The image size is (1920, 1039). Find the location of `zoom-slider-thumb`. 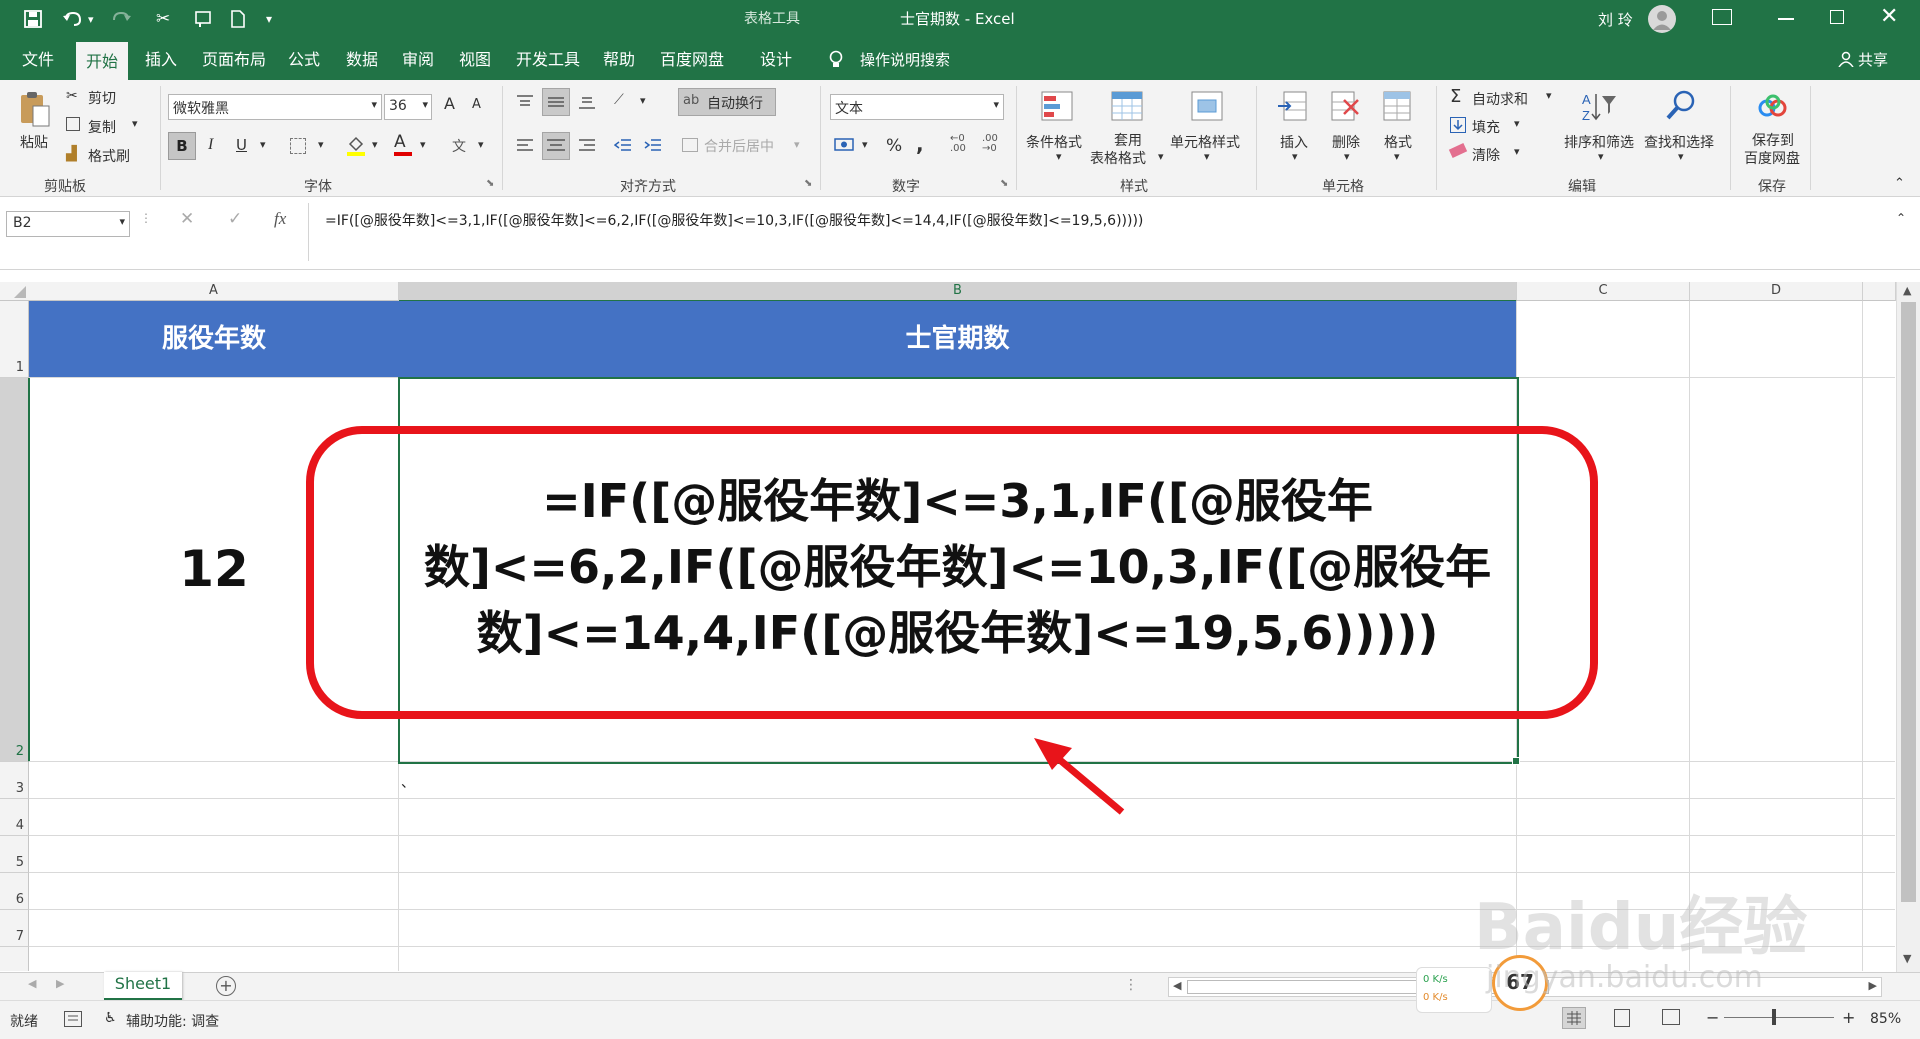

zoom-slider-thumb is located at coordinates (1774, 1017).